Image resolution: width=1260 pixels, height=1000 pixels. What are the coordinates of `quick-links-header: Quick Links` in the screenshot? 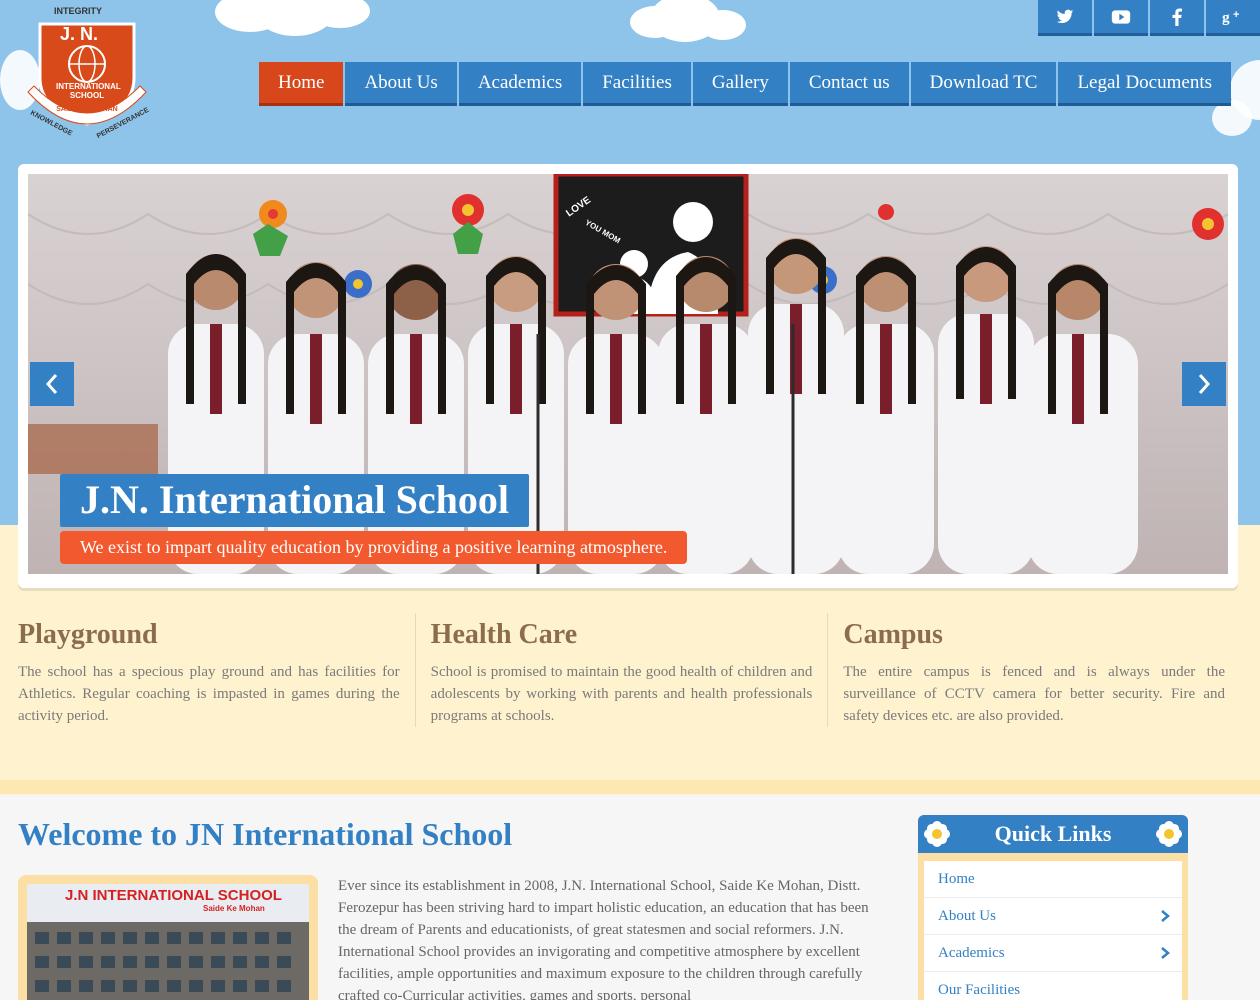 It's located at (1053, 834).